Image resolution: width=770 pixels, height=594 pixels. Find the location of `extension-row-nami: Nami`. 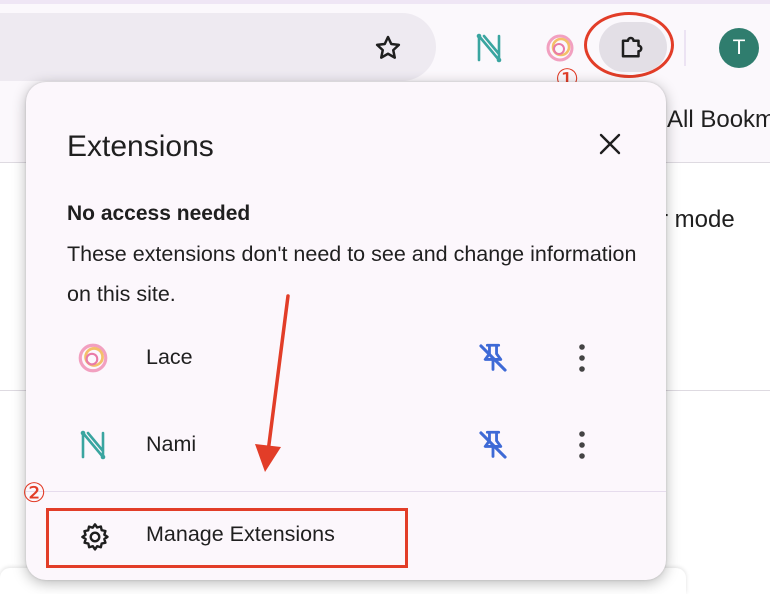

extension-row-nami: Nami is located at coordinates (346, 445).